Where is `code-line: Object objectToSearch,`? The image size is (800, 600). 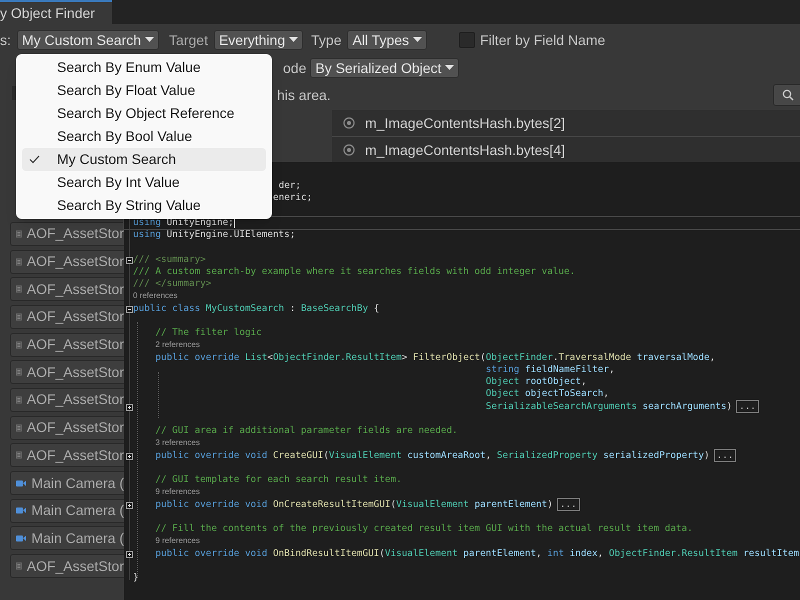
code-line: Object objectToSearch, is located at coordinates (547, 394).